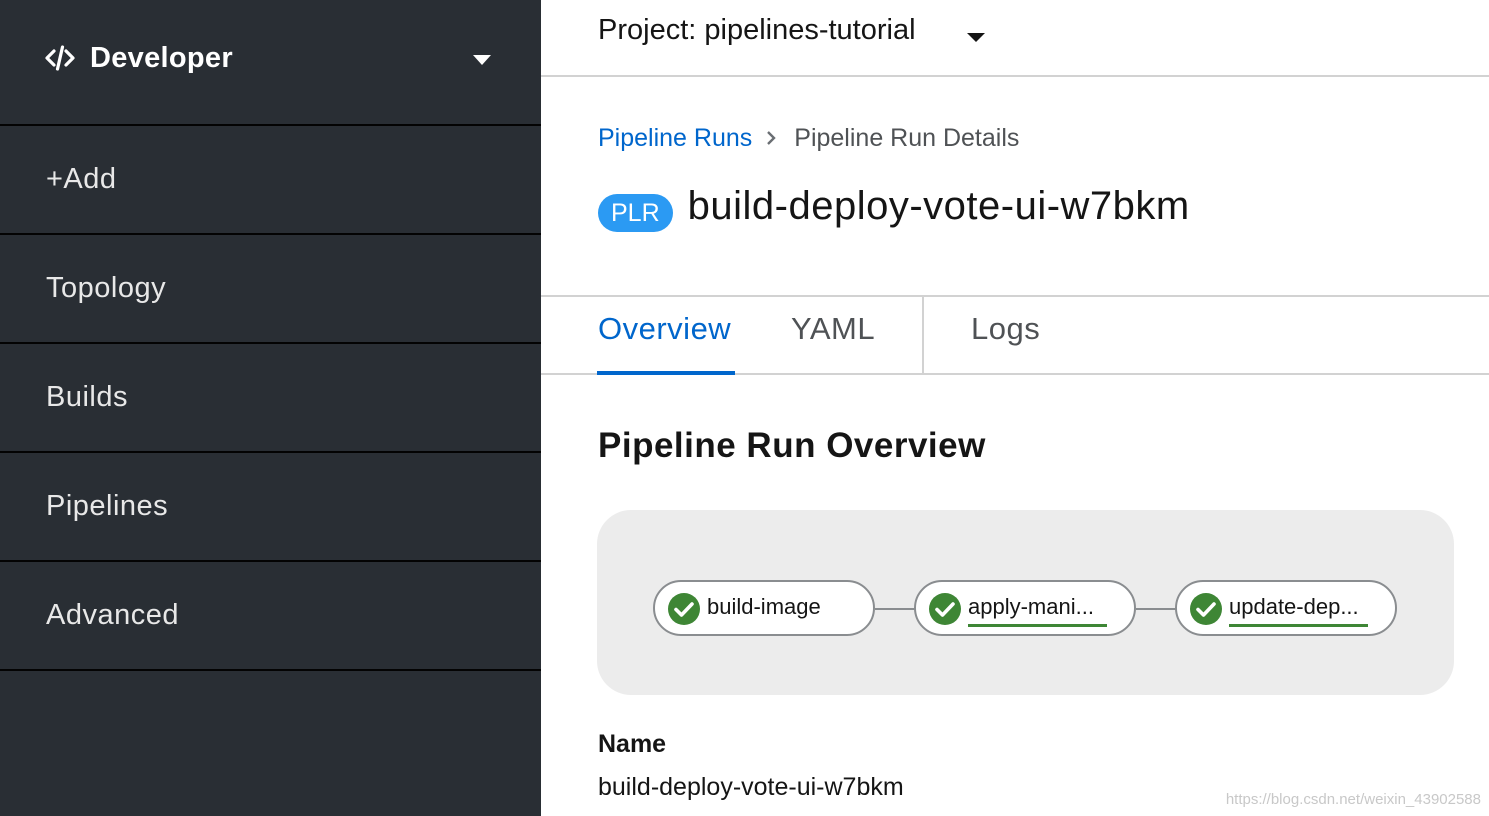 This screenshot has height=816, width=1489. I want to click on active-tab-indicator, so click(666, 373).